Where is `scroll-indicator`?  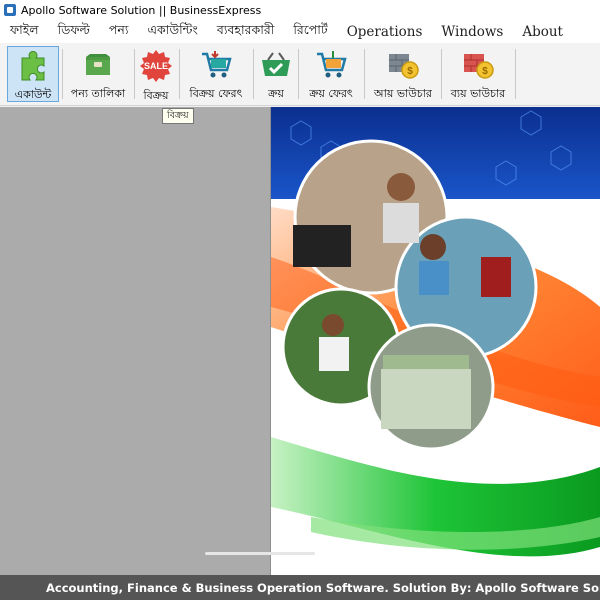 scroll-indicator is located at coordinates (260, 553).